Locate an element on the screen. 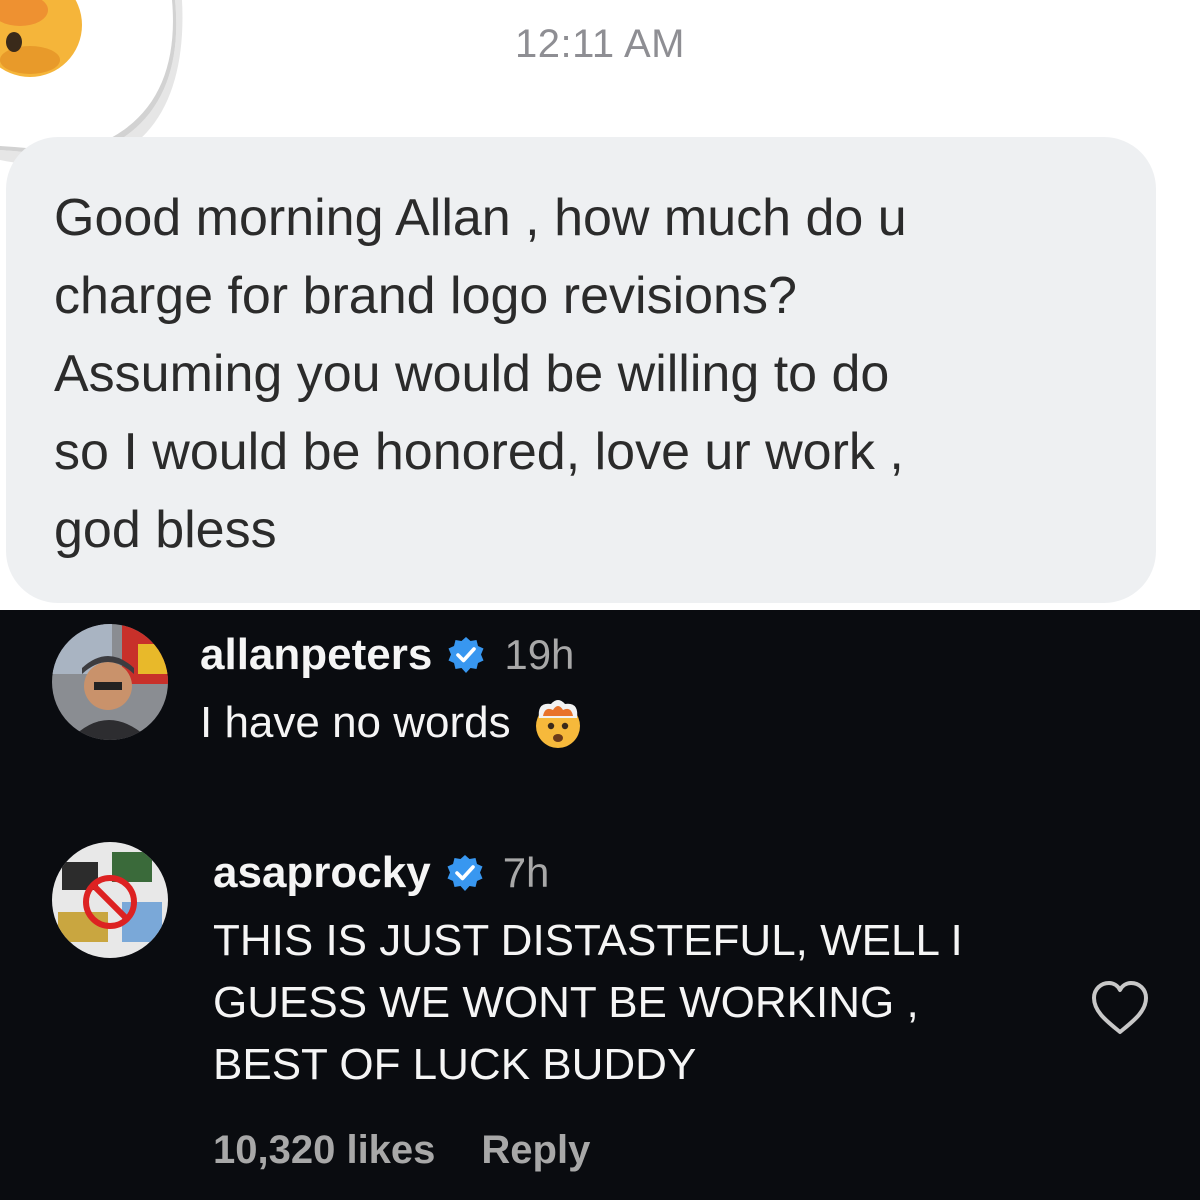  exploding-head-icon is located at coordinates (557, 724).